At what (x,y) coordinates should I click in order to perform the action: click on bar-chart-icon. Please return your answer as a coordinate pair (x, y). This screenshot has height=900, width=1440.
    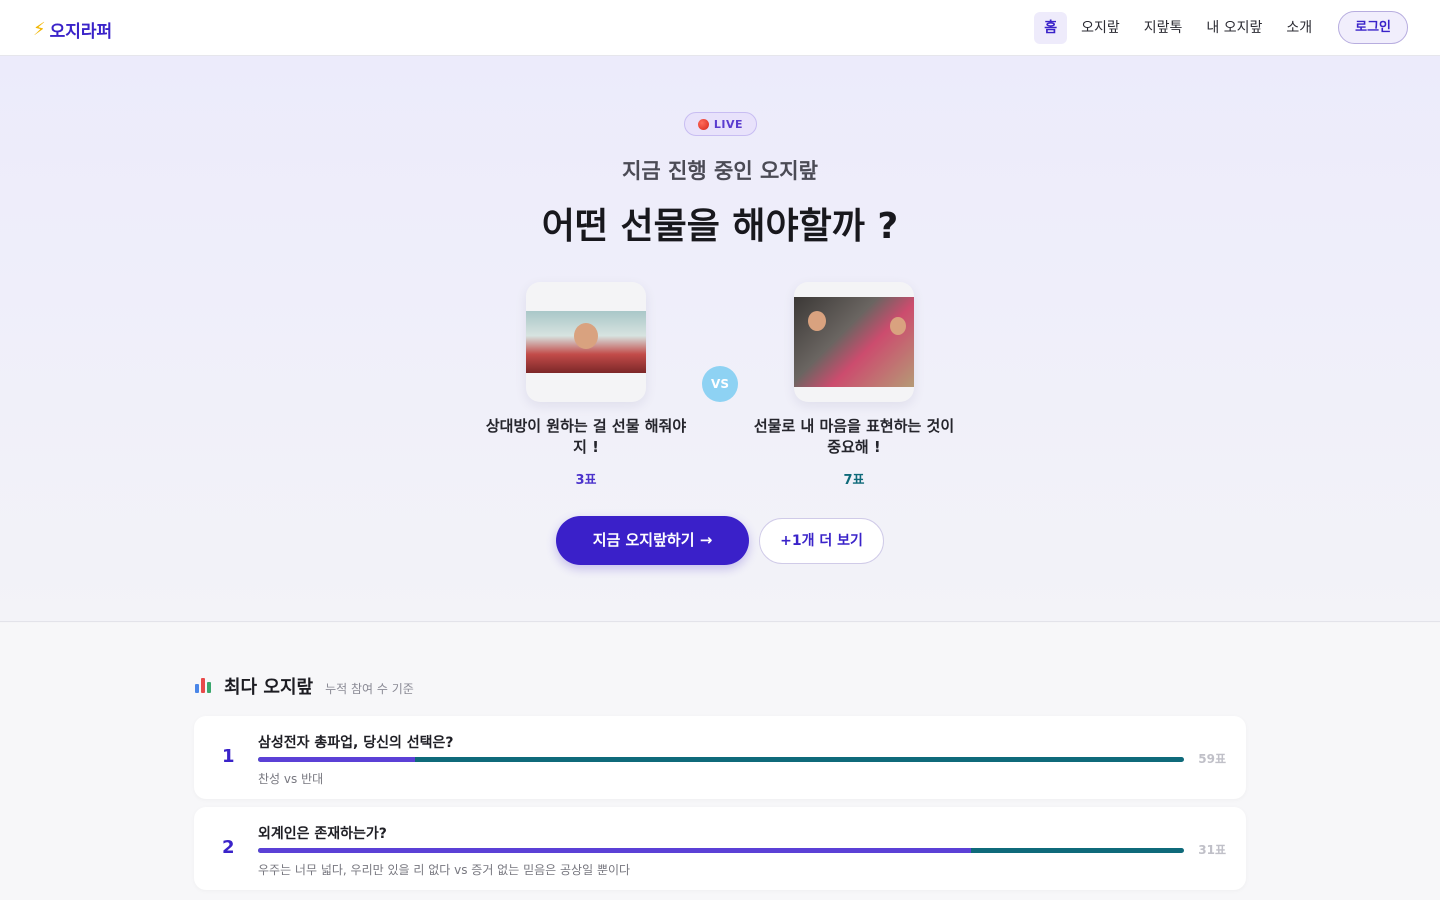
    Looking at the image, I should click on (204, 684).